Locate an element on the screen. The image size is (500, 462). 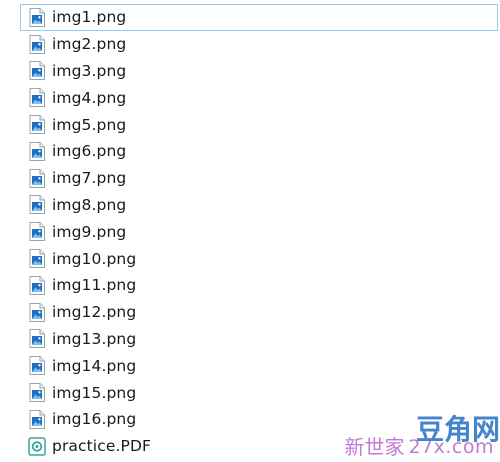
file-name: img4.png is located at coordinates (89, 97).